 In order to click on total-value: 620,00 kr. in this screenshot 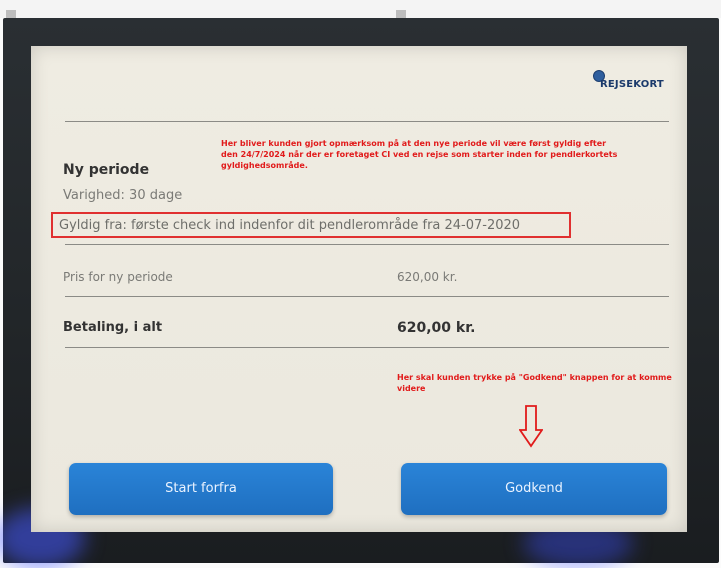, I will do `click(436, 328)`.